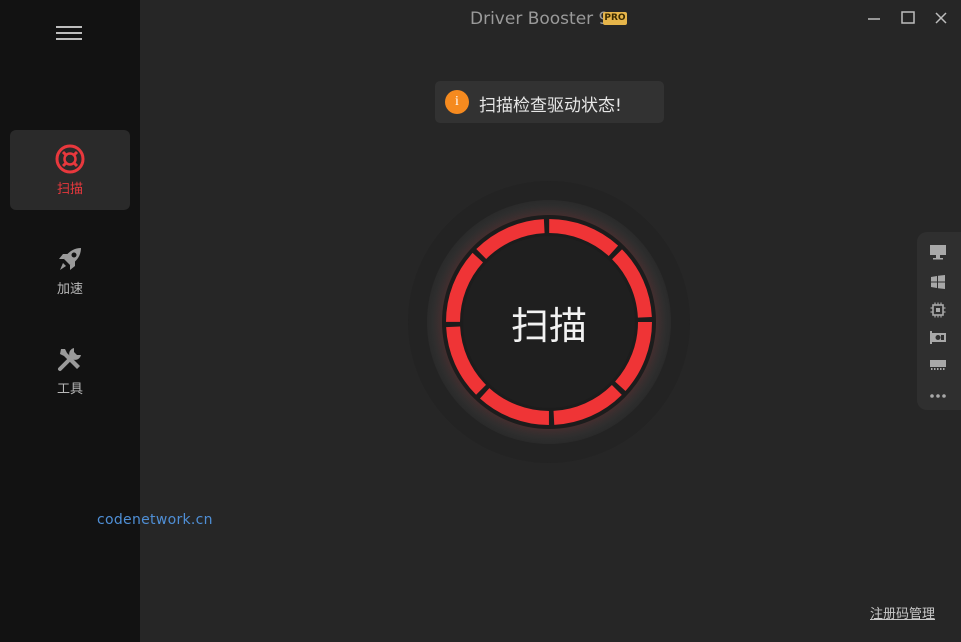 This screenshot has width=961, height=642. I want to click on sidebar-item-label: 加速, so click(69, 289).